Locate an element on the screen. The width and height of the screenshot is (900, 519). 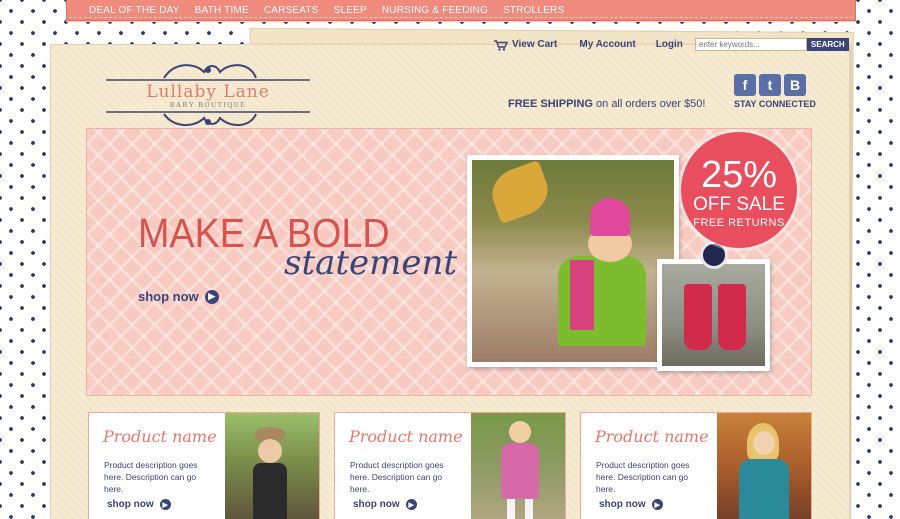
facebook-icon: f is located at coordinates (745, 85).